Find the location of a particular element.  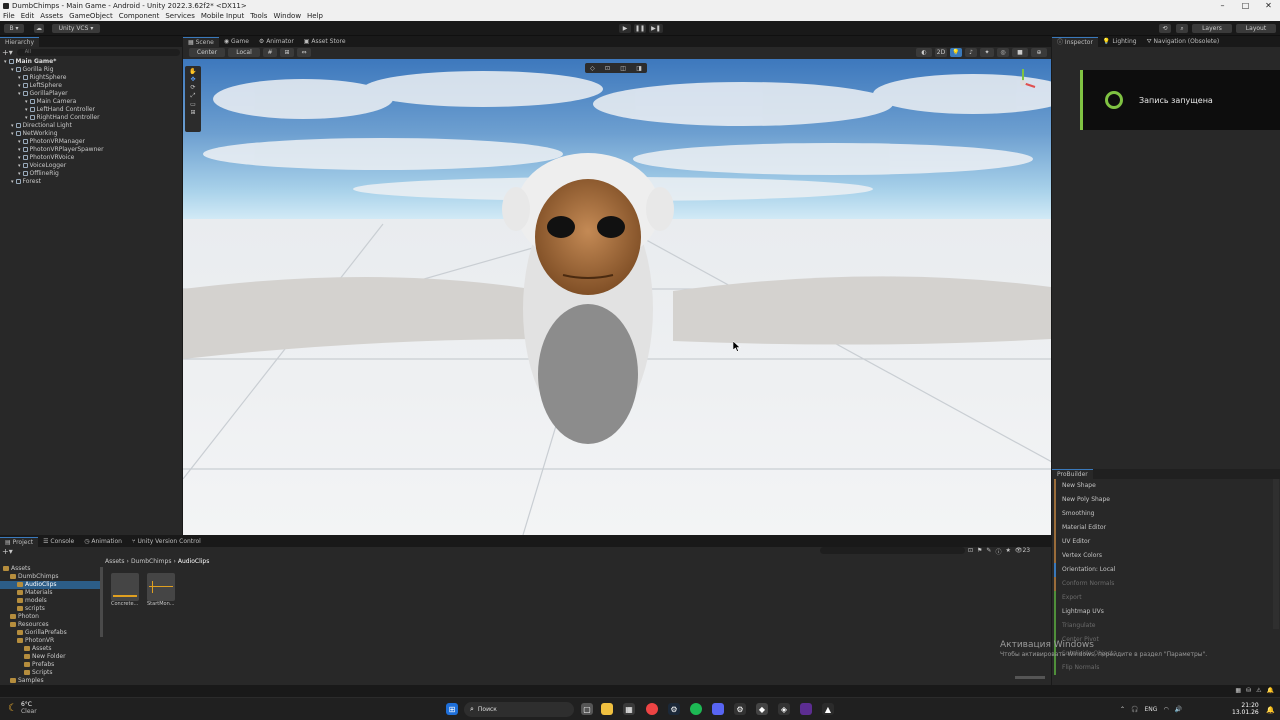

notification-icon: 🔔 is located at coordinates (1270, 690).